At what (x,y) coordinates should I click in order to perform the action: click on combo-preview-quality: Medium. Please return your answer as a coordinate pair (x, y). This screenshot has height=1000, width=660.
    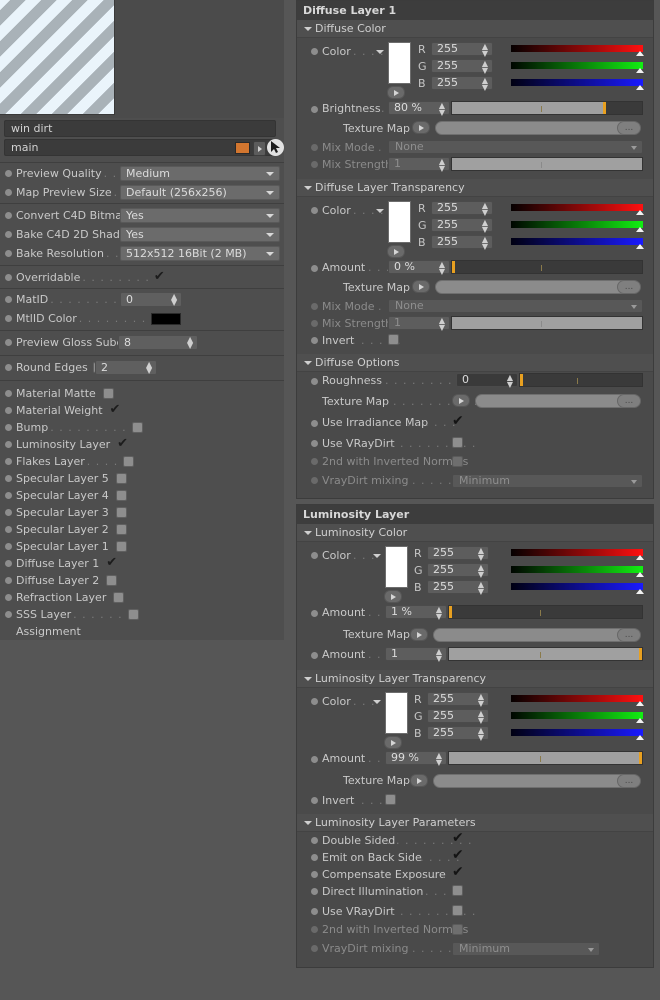
    Looking at the image, I should click on (200, 173).